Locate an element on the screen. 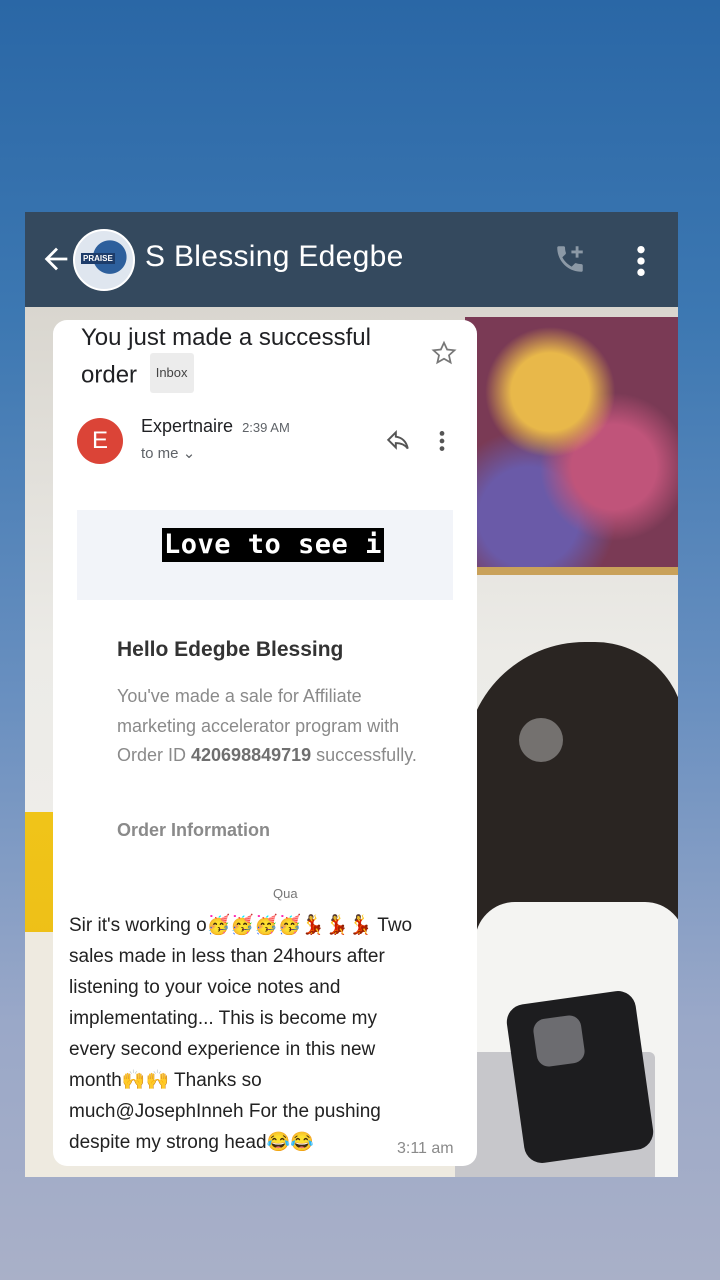 The image size is (720, 1280). inbox-label: Inbox is located at coordinates (171, 373).